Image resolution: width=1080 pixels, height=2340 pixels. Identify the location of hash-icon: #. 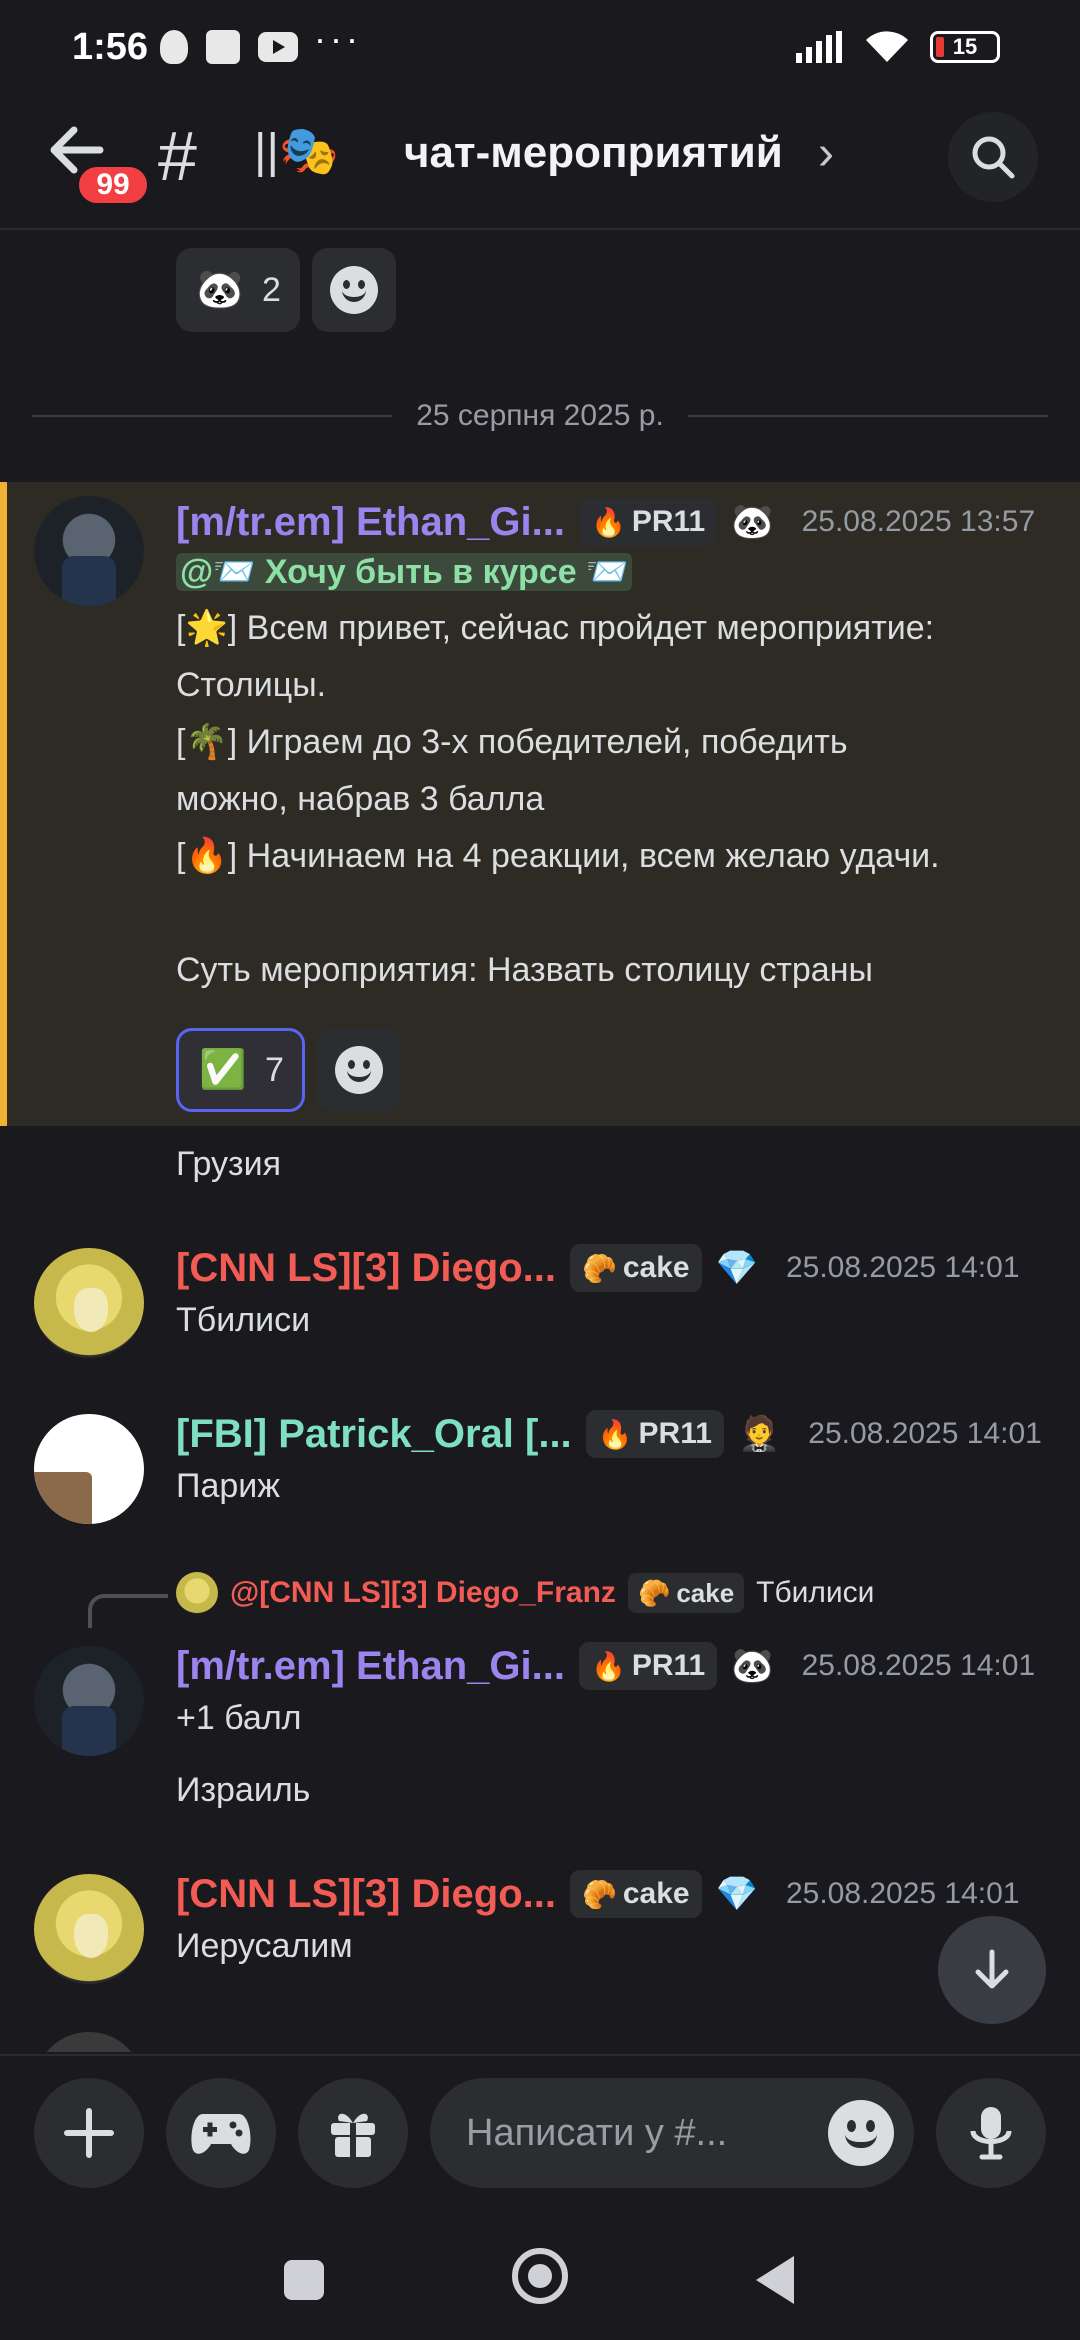
(177, 156).